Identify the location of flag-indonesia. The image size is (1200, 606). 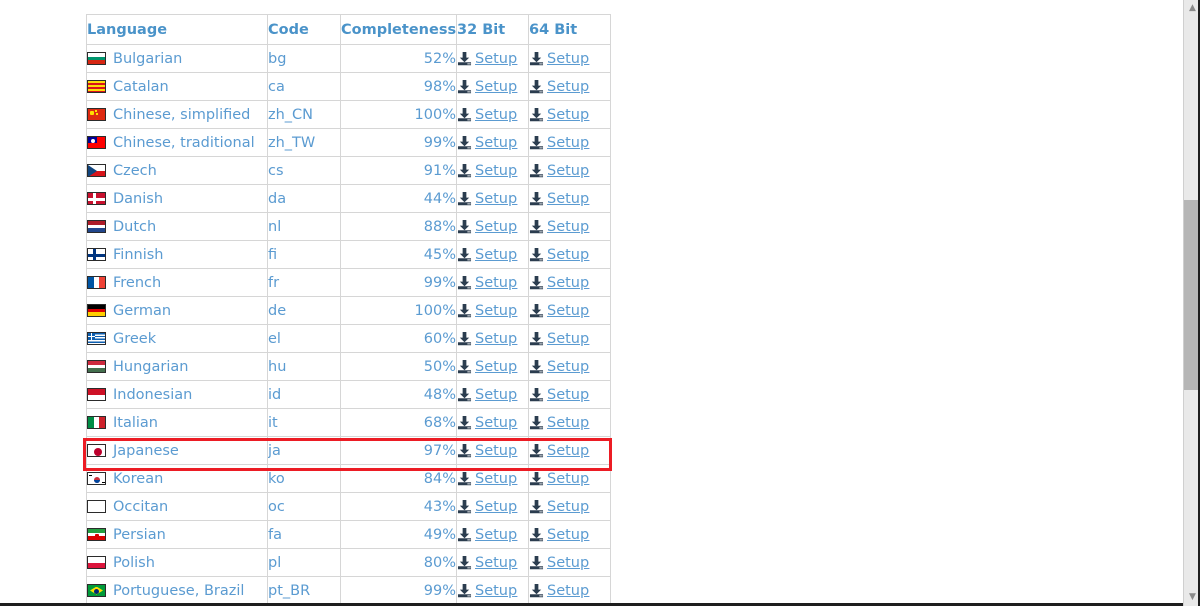
(96, 394).